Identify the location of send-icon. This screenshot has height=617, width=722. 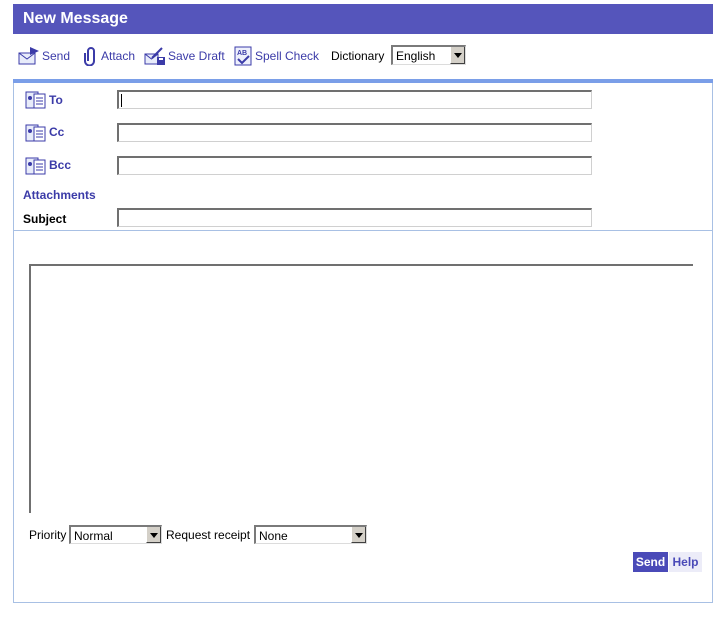
(28, 56).